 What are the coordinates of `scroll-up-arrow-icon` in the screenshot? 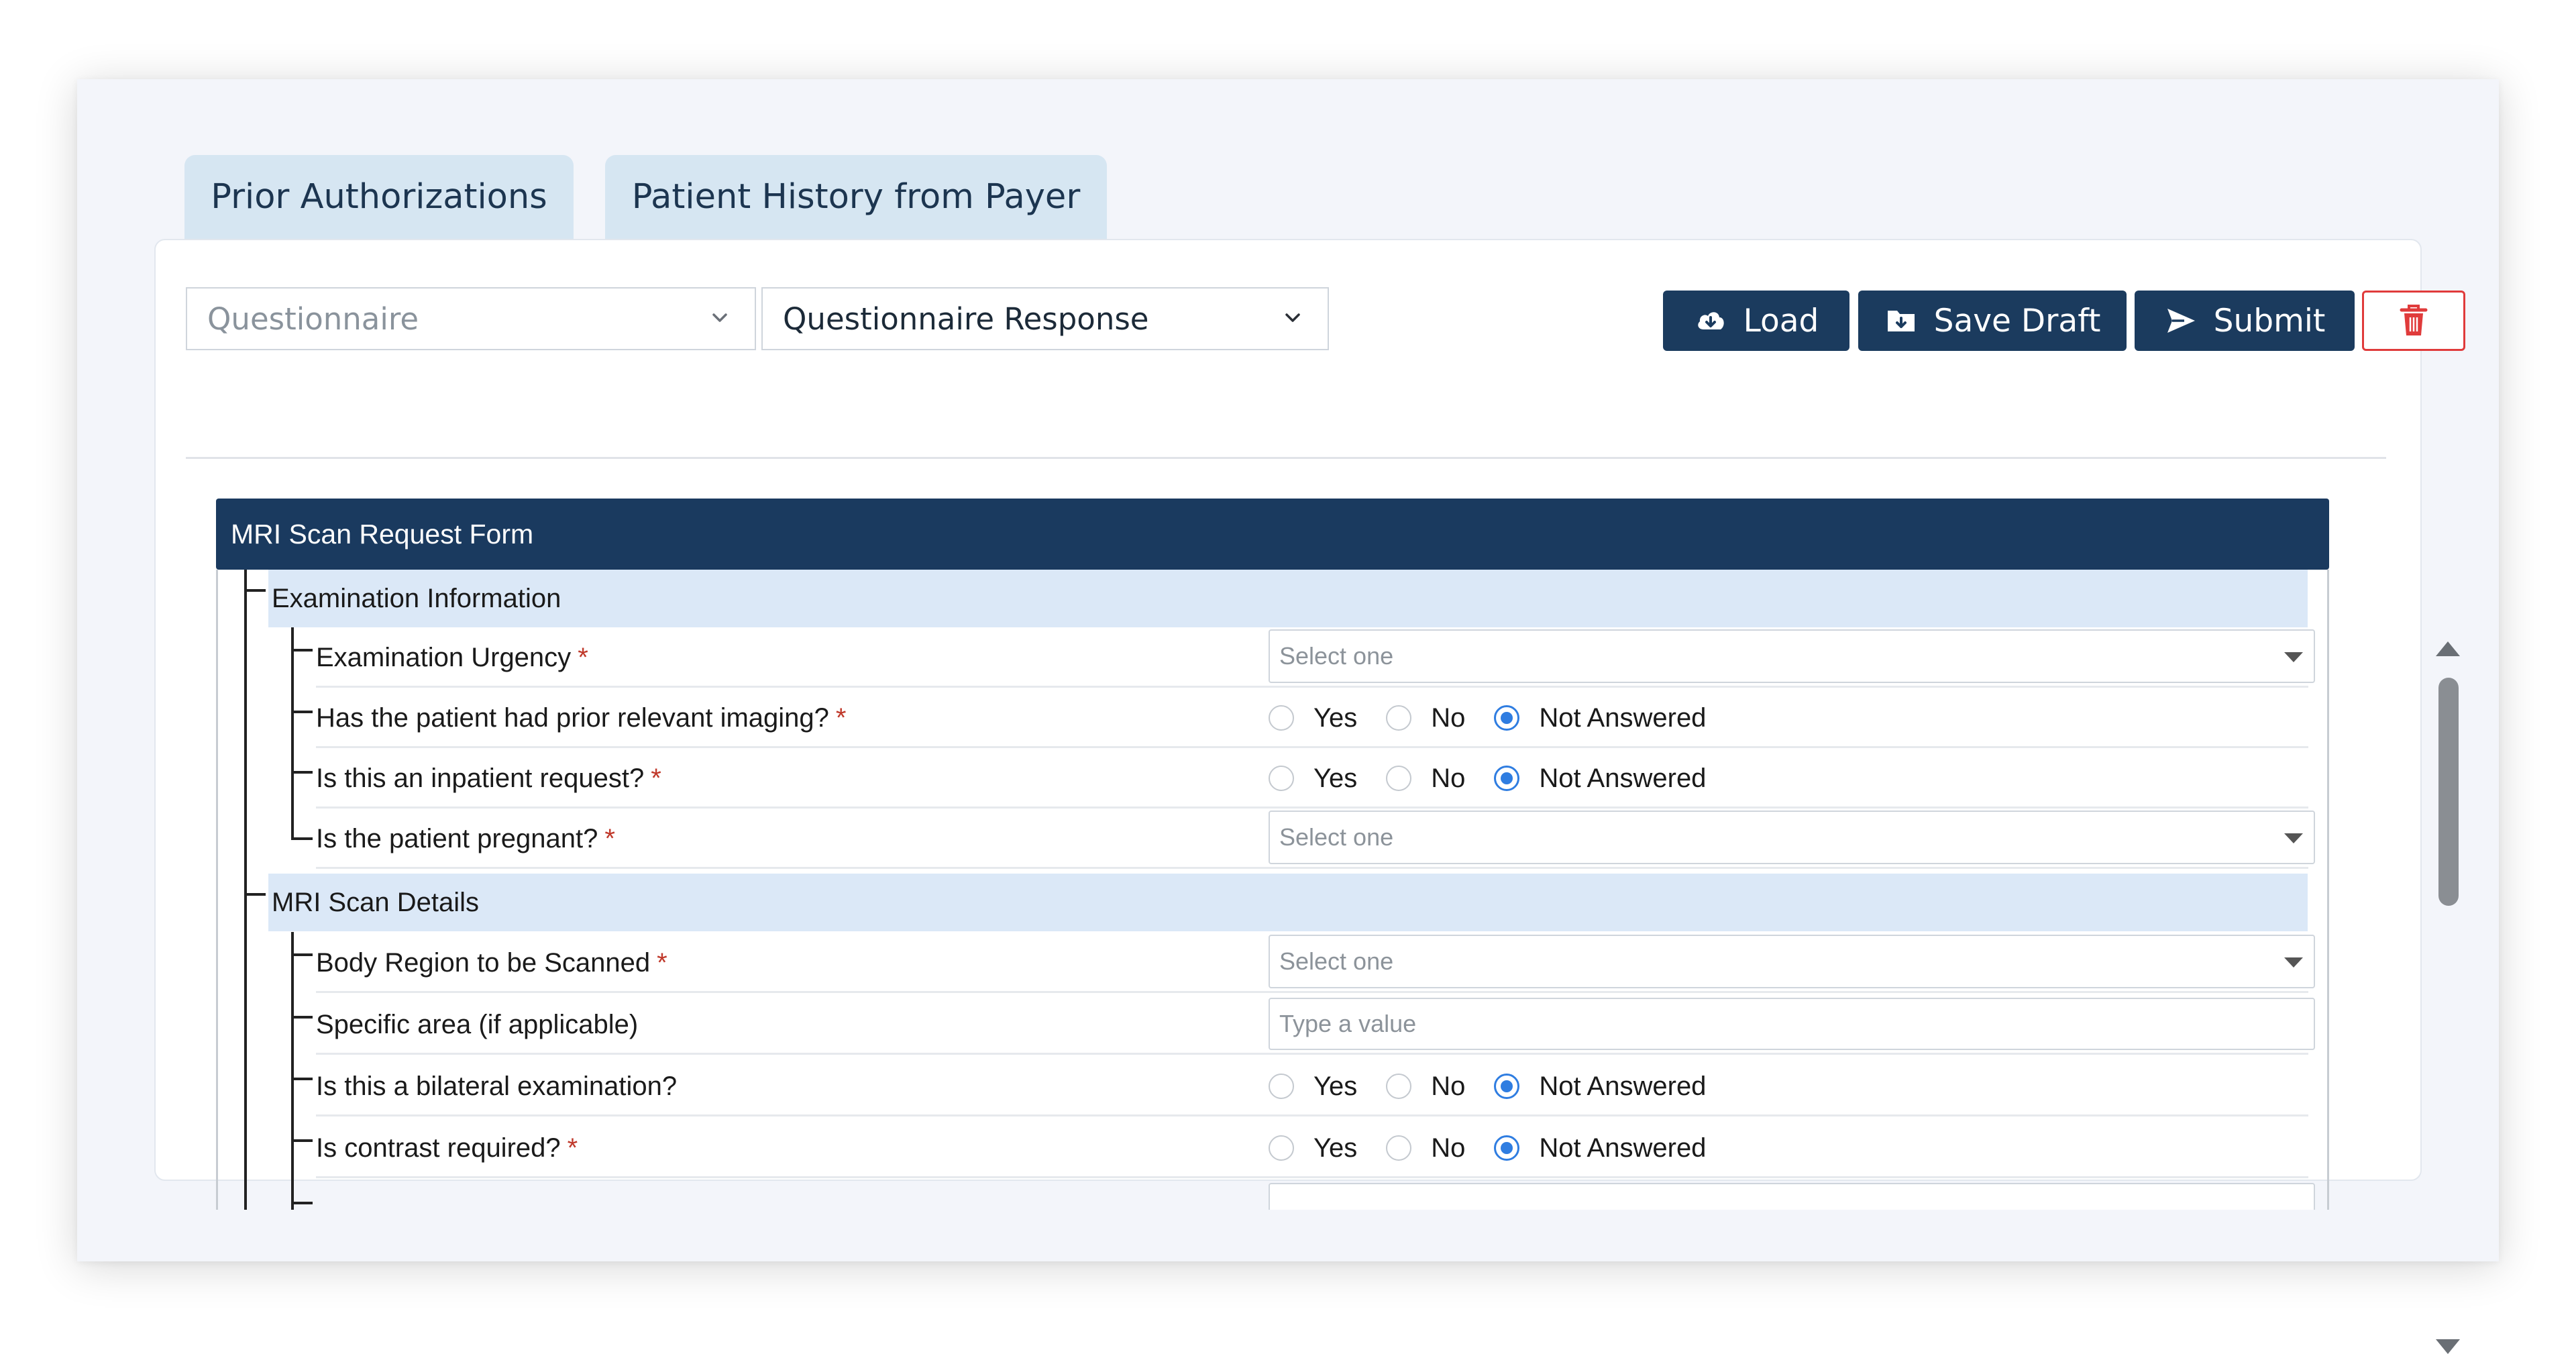 It's located at (2448, 649).